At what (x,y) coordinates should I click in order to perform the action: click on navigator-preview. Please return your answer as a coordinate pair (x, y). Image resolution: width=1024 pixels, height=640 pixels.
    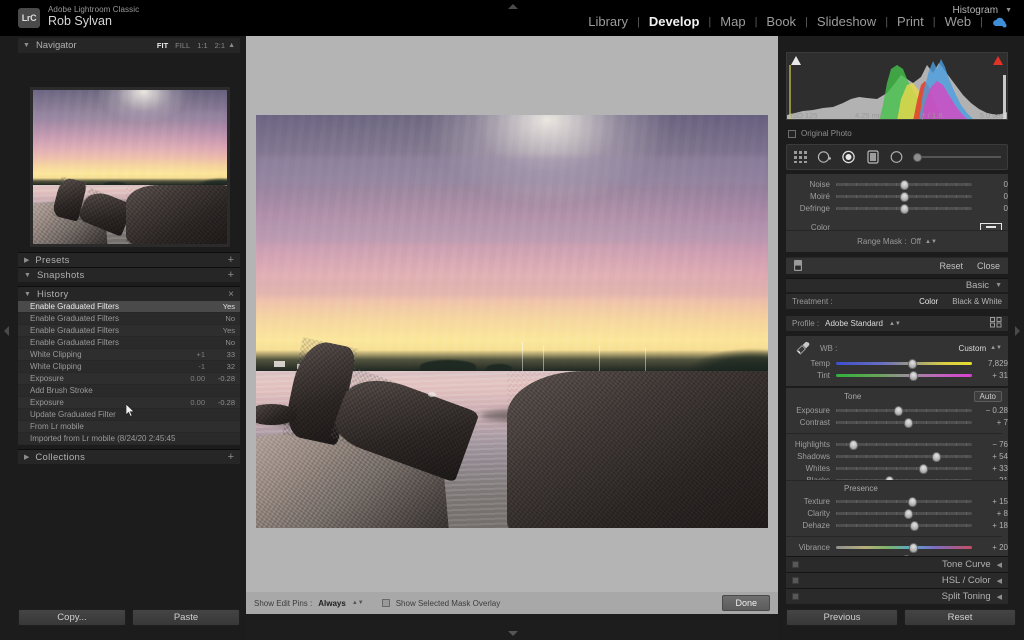
    Looking at the image, I should click on (130, 167).